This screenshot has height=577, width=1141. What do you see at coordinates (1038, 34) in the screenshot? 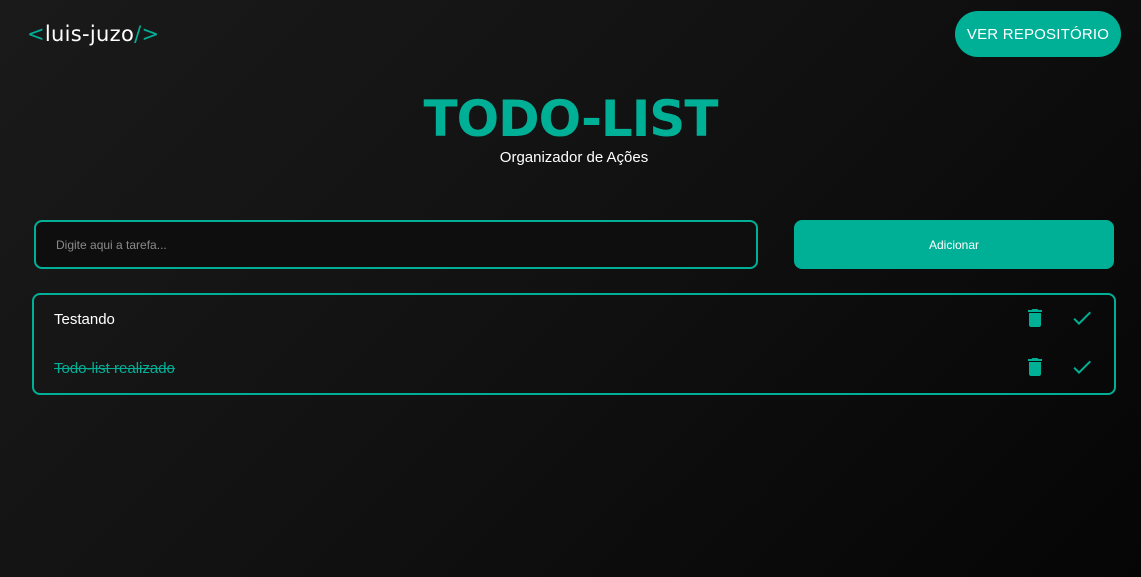
I see `view-repository-button: VER REPOSITÓRIO` at bounding box center [1038, 34].